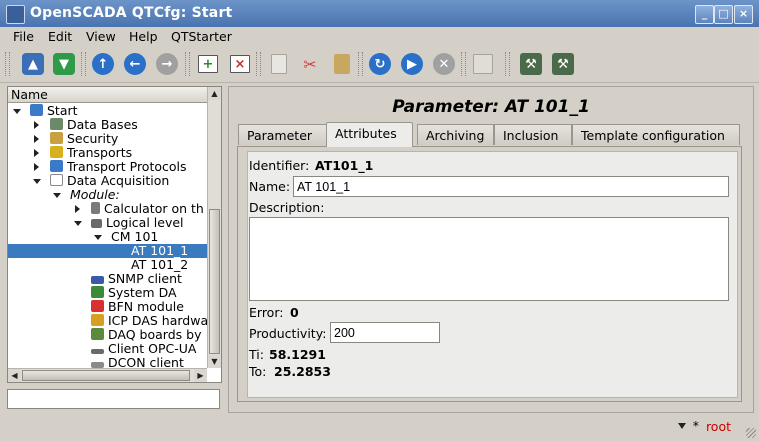 The image size is (759, 441). I want to click on name-input, so click(511, 186).